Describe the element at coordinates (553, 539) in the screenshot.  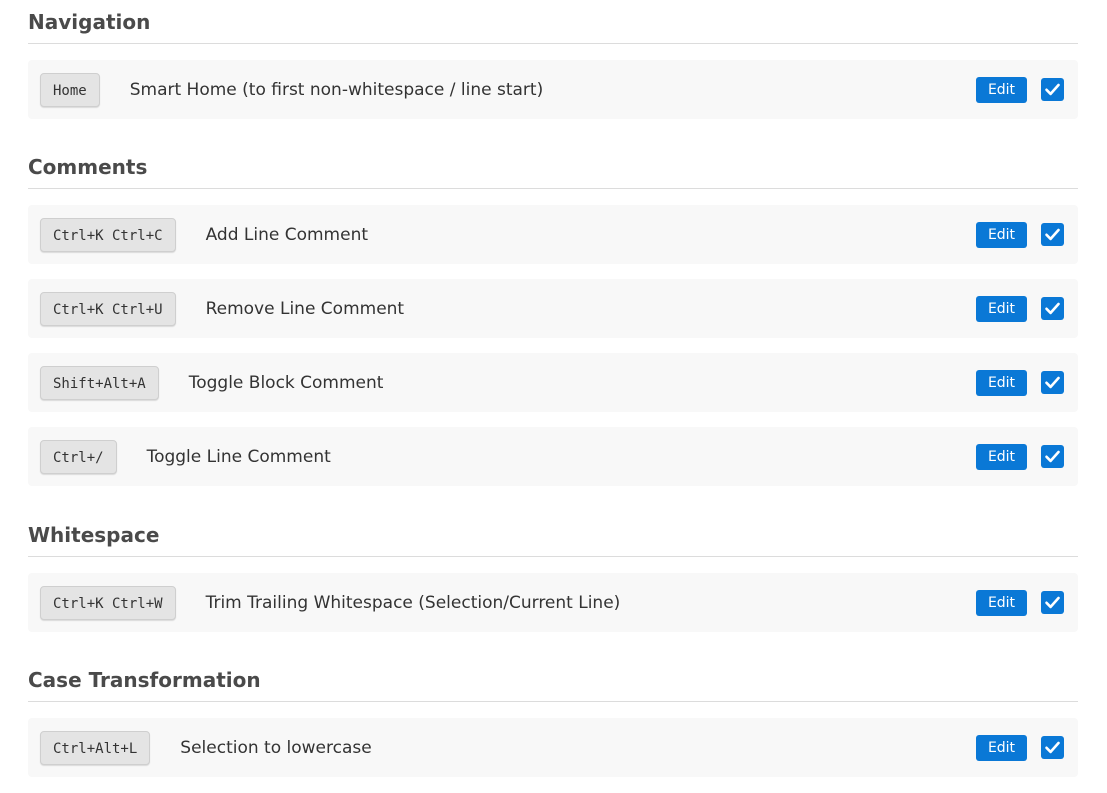
I see `section-title: Whitespace` at that location.